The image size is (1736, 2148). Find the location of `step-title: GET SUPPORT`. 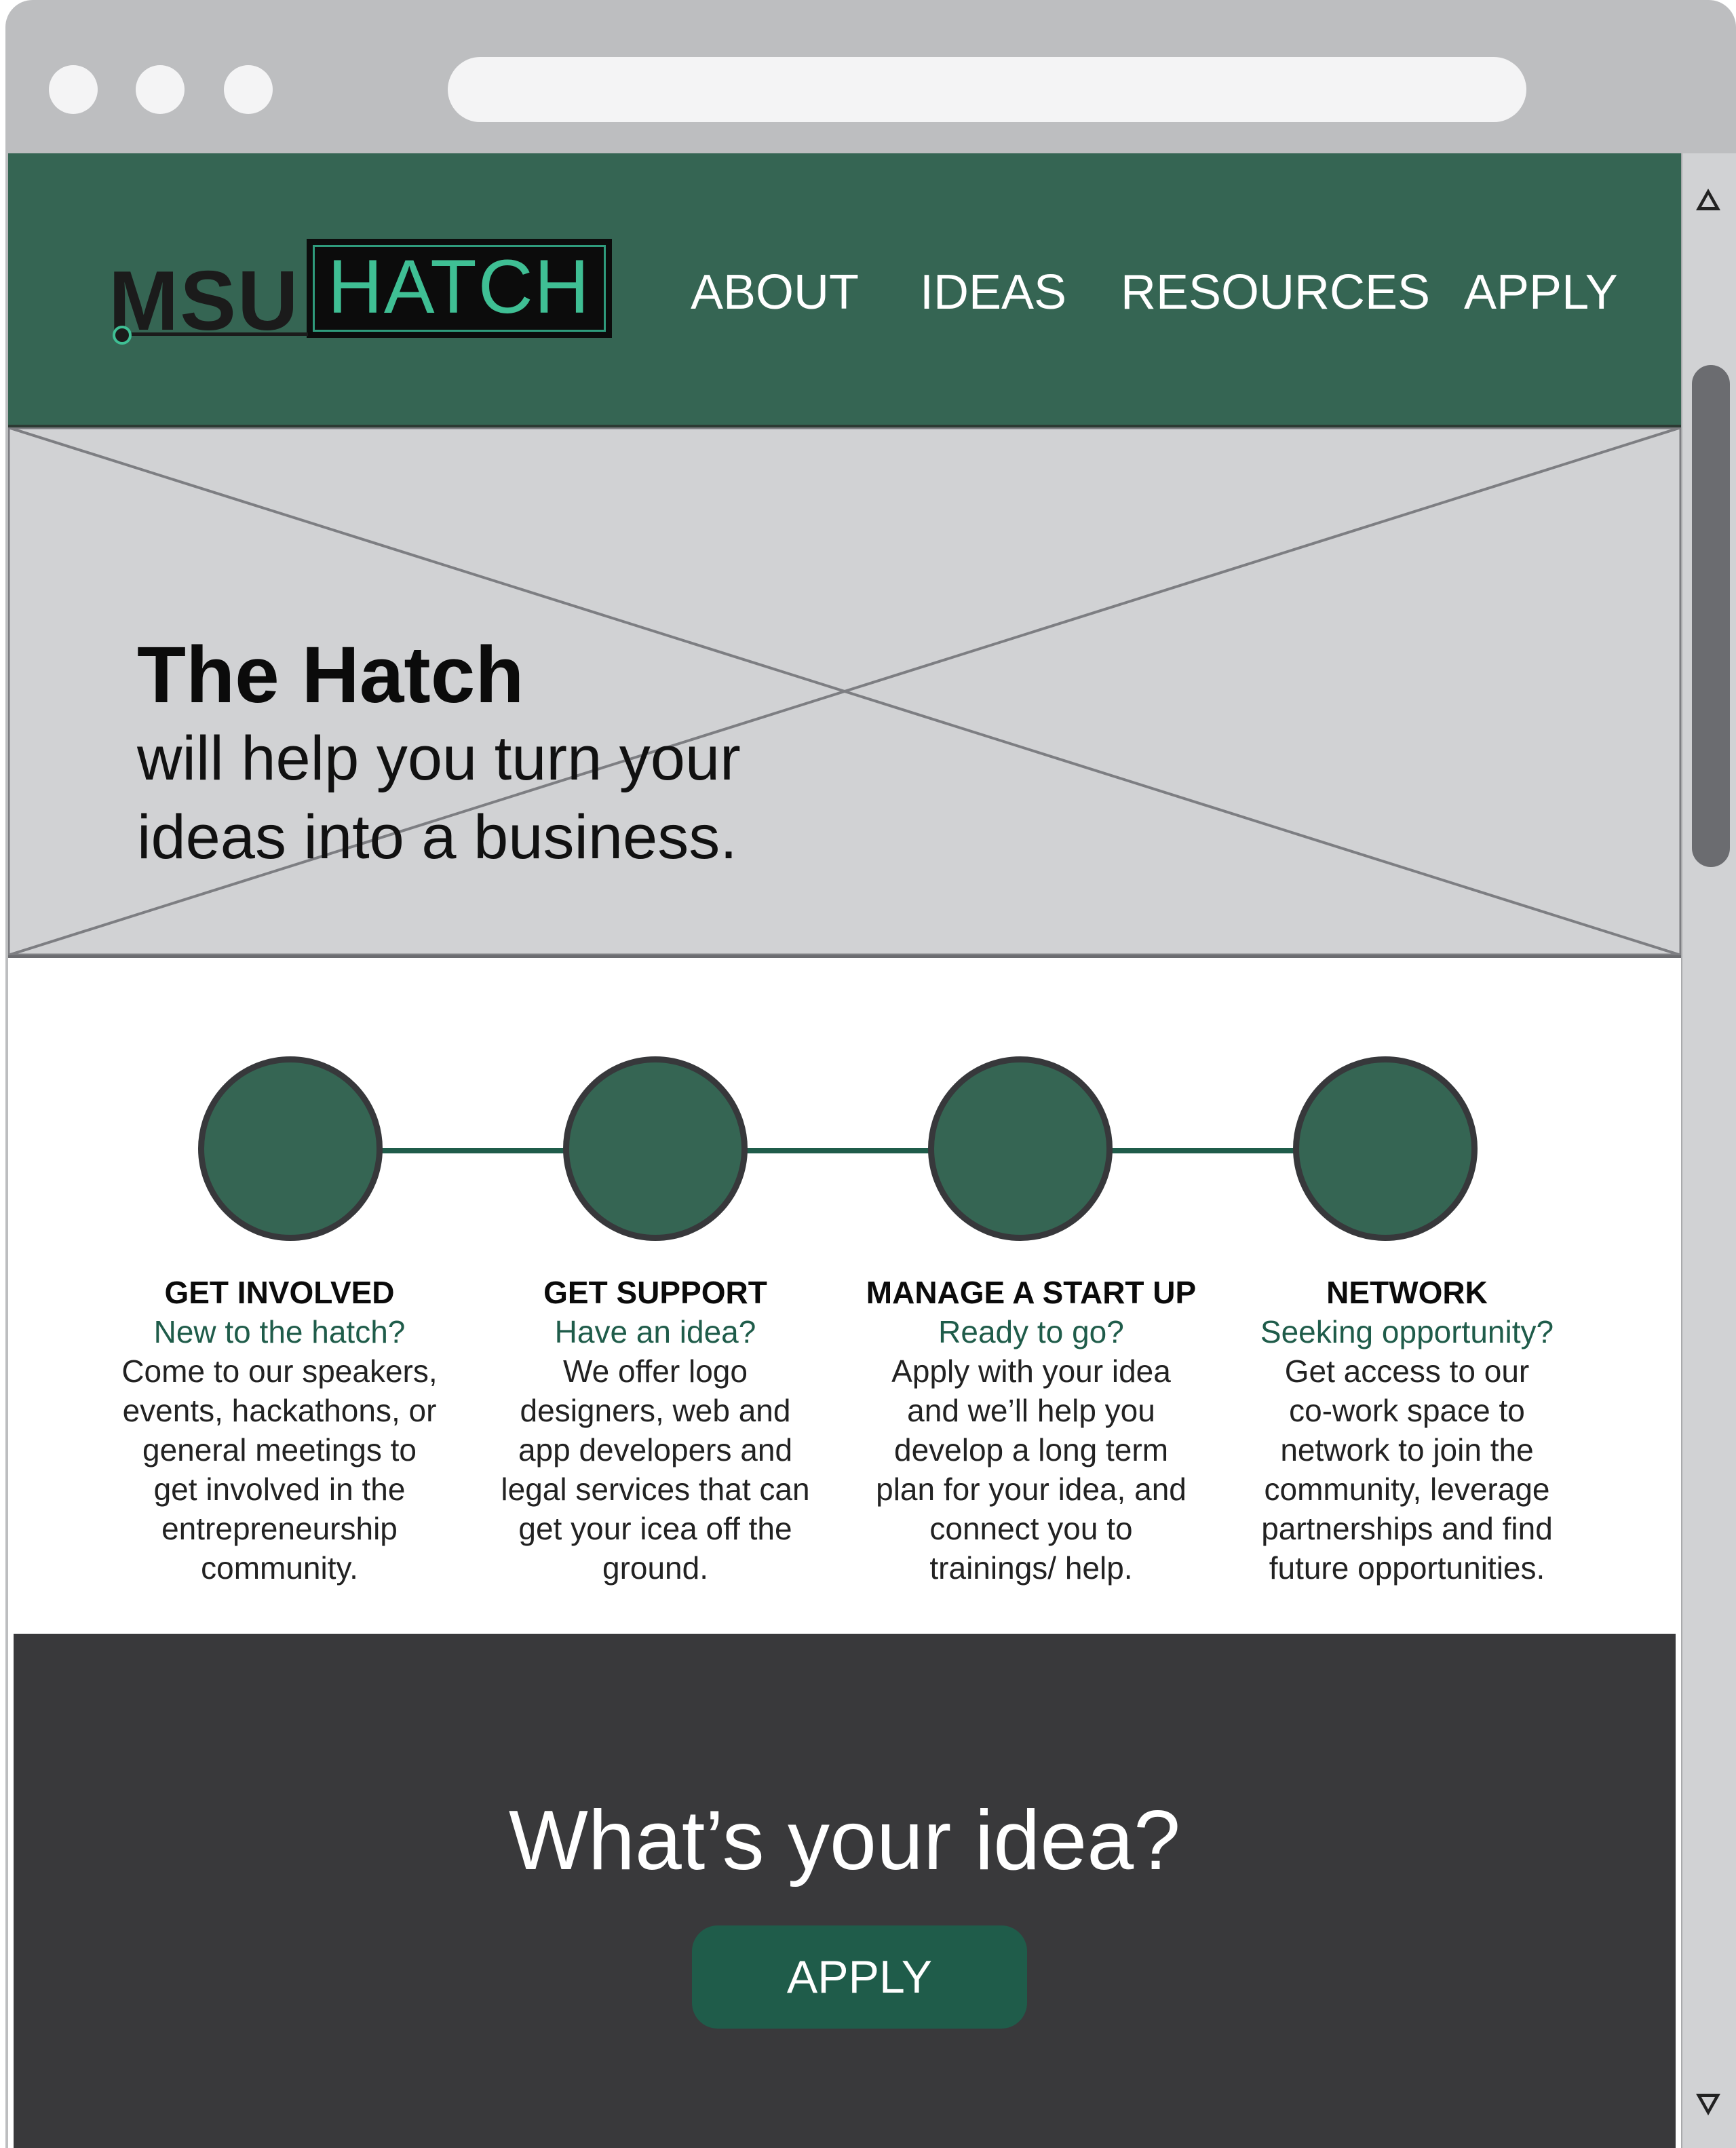

step-title: GET SUPPORT is located at coordinates (655, 1292).